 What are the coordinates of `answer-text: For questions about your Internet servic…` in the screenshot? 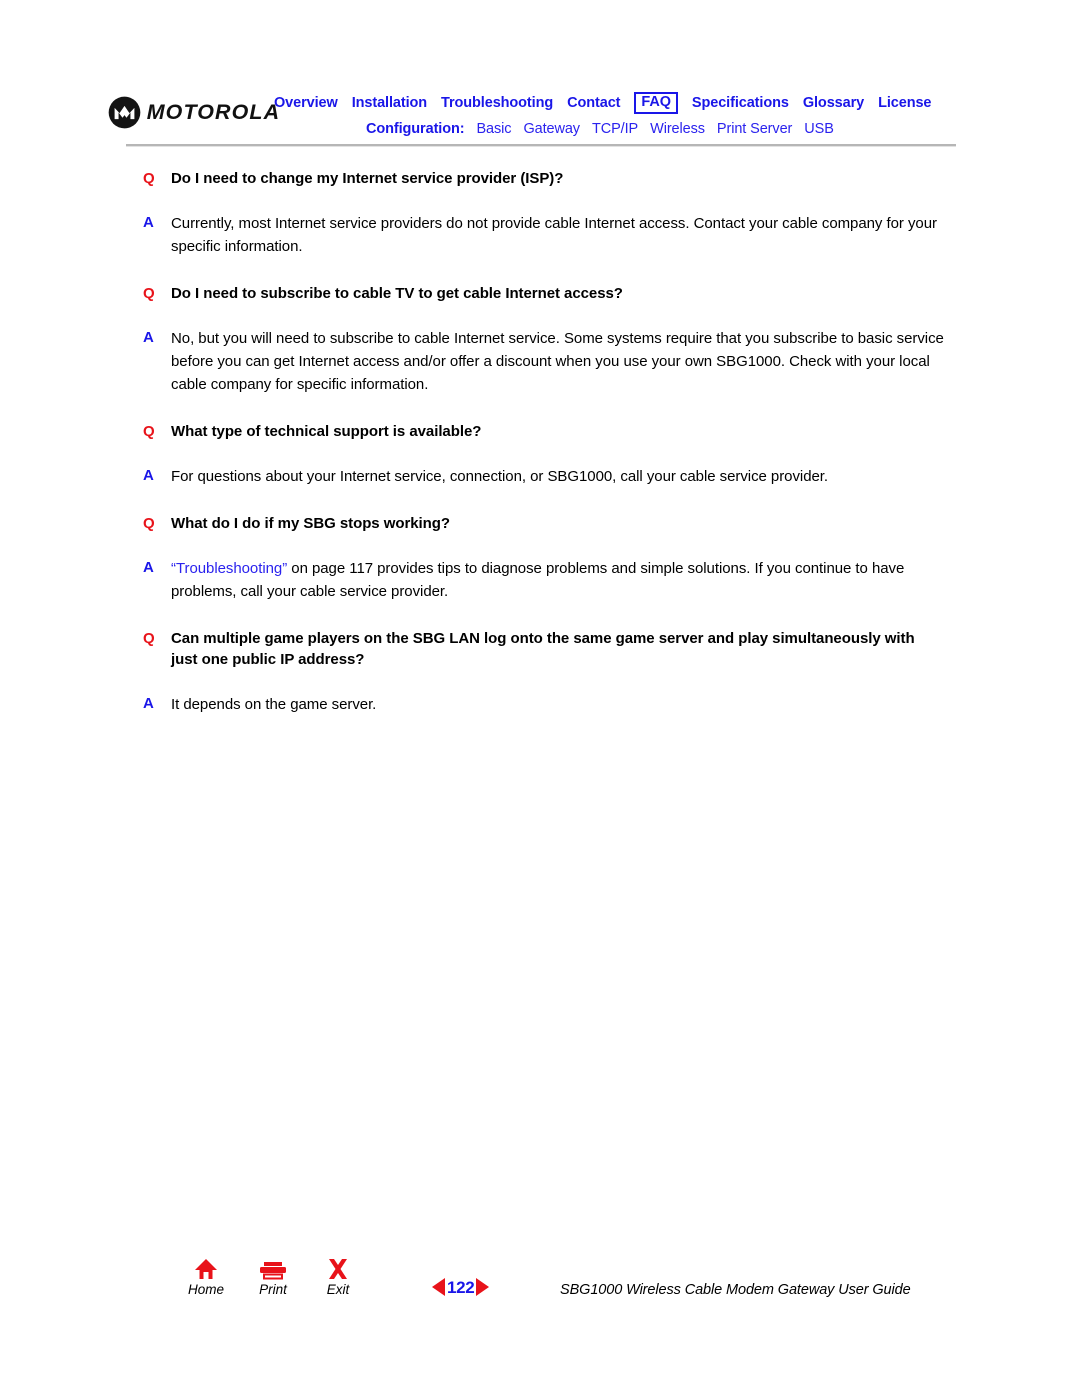 It's located at (500, 476).